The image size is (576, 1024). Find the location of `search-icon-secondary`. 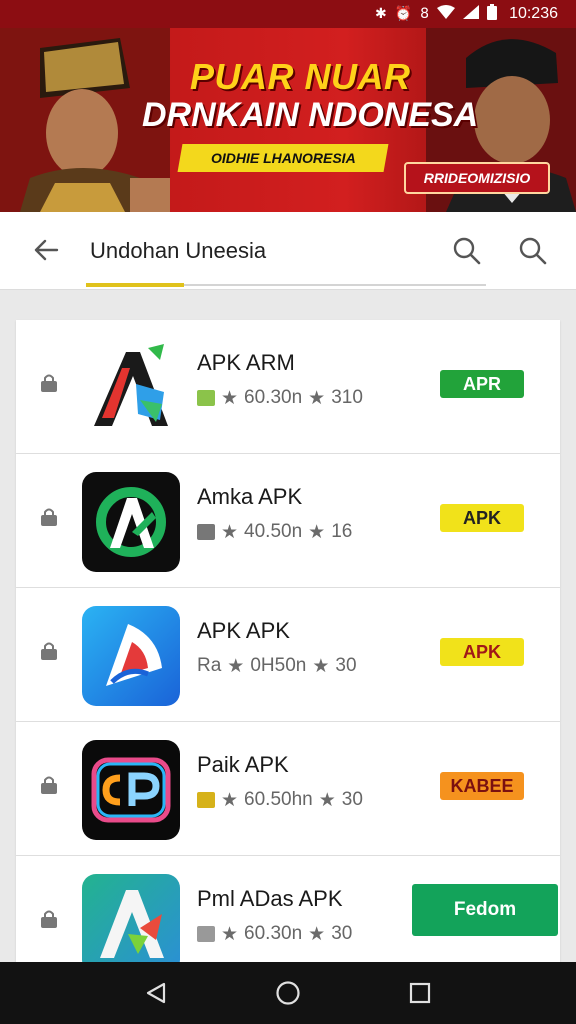

search-icon-secondary is located at coordinates (532, 251).